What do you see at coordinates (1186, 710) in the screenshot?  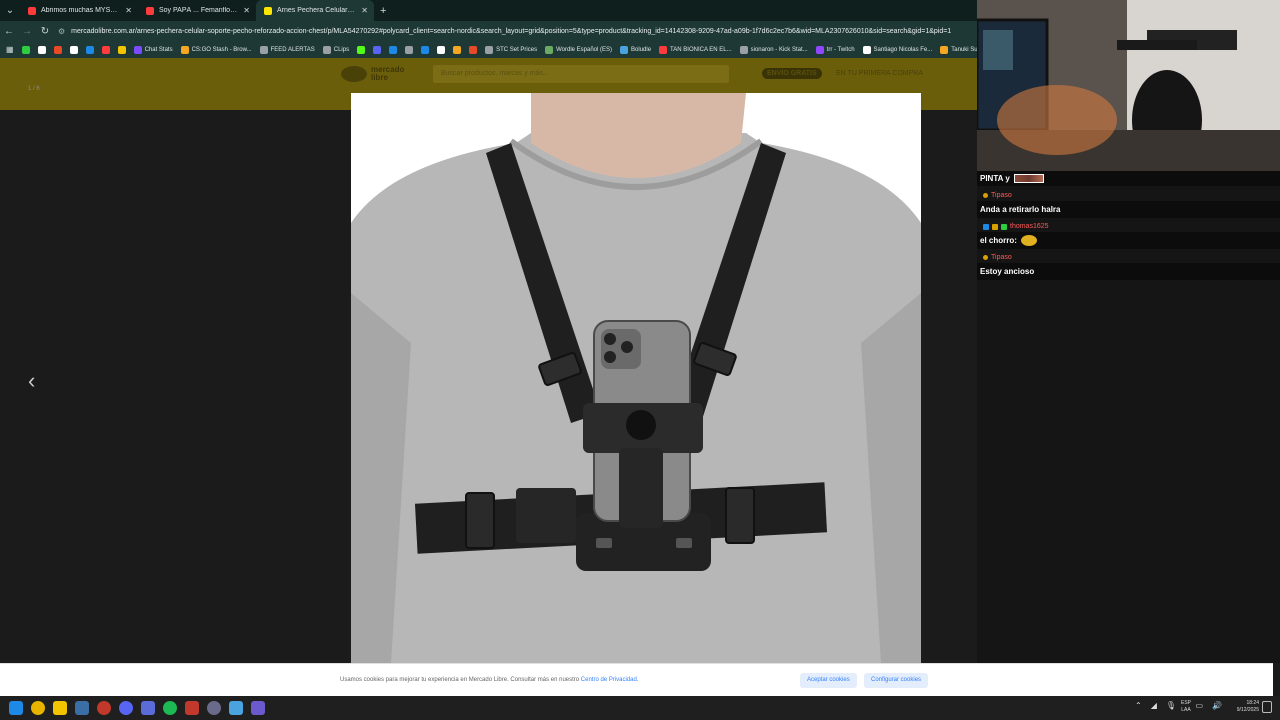 I see `lang-layout: LAA` at bounding box center [1186, 710].